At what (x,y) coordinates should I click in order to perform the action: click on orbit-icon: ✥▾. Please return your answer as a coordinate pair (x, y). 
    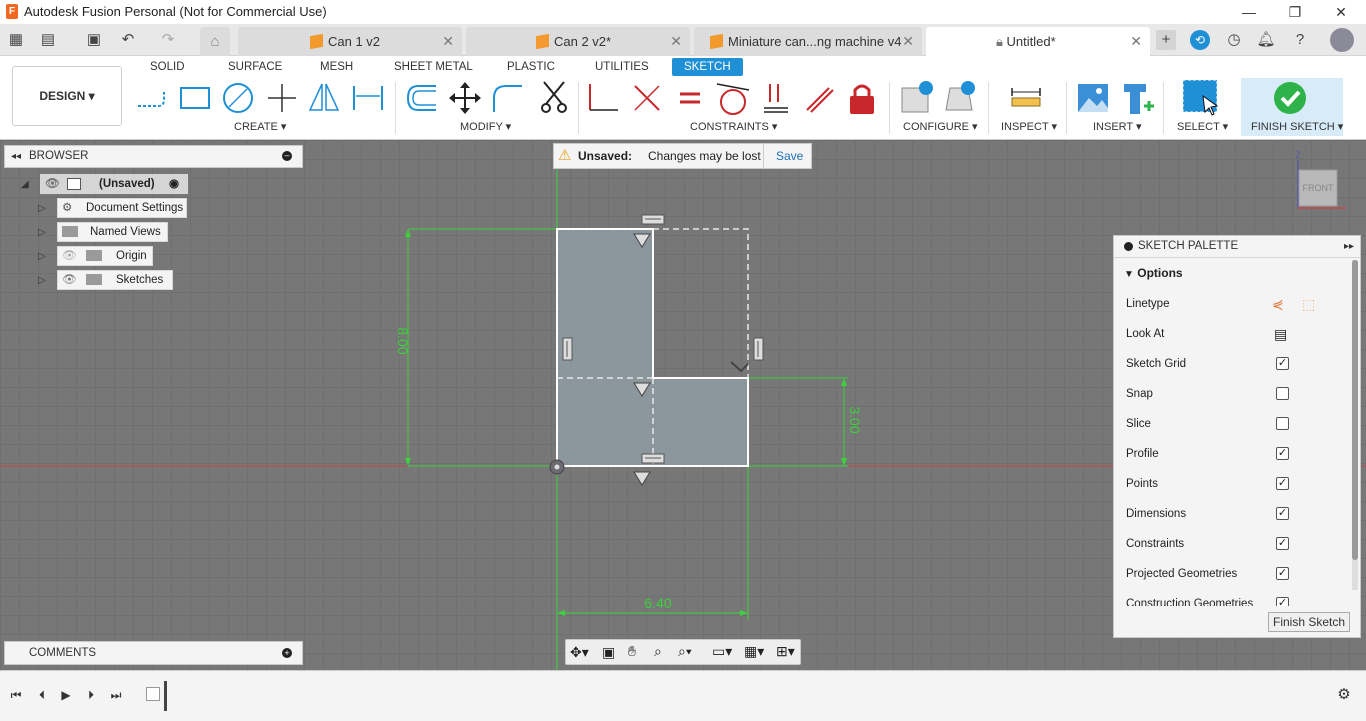
    Looking at the image, I should click on (579, 652).